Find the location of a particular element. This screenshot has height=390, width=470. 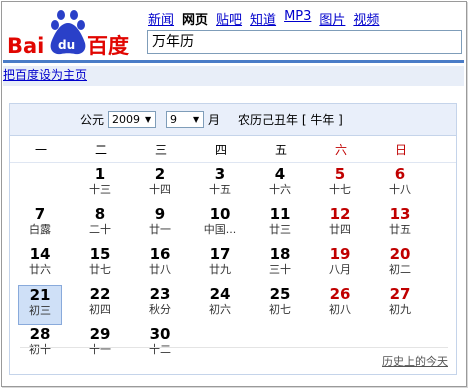

day-number: 3 is located at coordinates (220, 174).